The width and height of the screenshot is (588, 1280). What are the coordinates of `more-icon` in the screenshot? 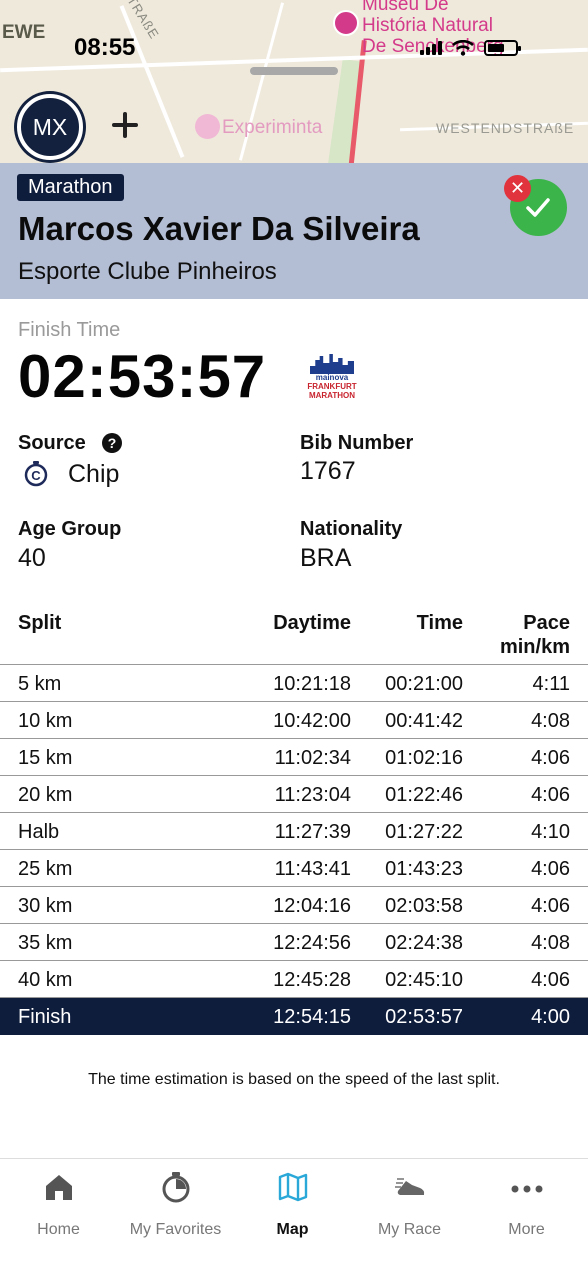 It's located at (527, 1189).